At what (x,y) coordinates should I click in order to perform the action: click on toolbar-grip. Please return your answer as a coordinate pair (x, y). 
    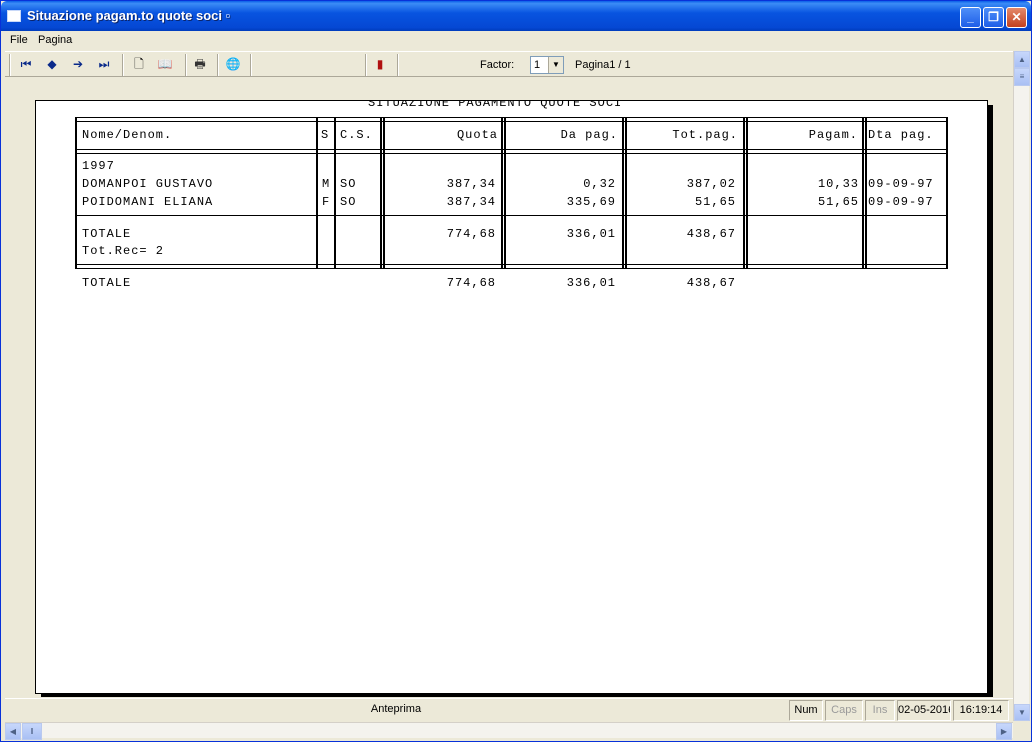
    Looking at the image, I should click on (10, 65).